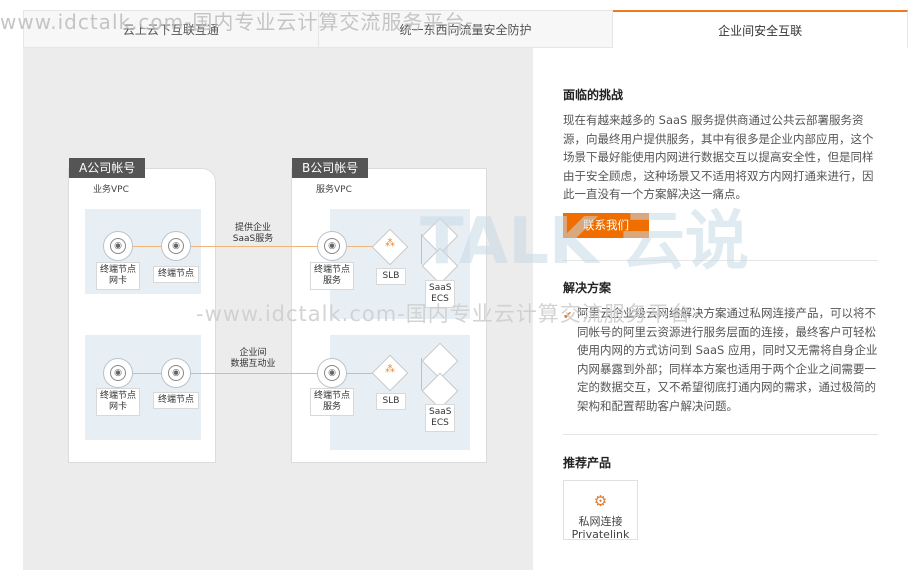 The width and height of the screenshot is (915, 572). Describe the element at coordinates (176, 400) in the screenshot. I see `row2-endpoint-label: 终端节点` at that location.